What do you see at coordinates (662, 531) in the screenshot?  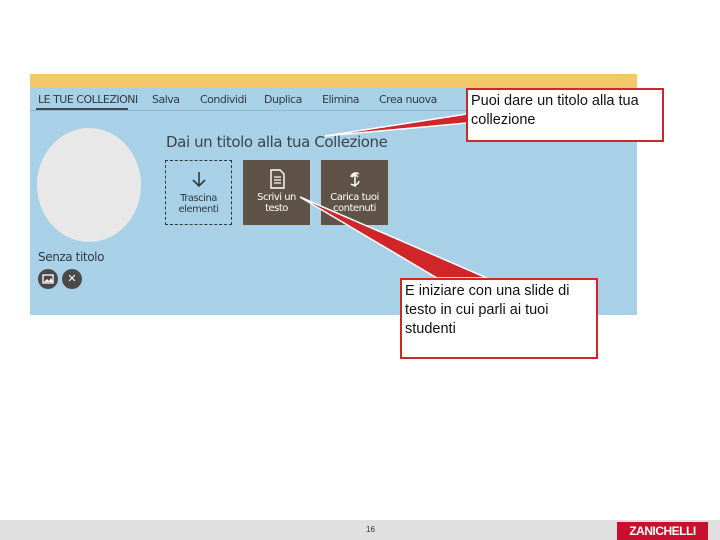 I see `zanichelli-logo: ZANICHELLI` at bounding box center [662, 531].